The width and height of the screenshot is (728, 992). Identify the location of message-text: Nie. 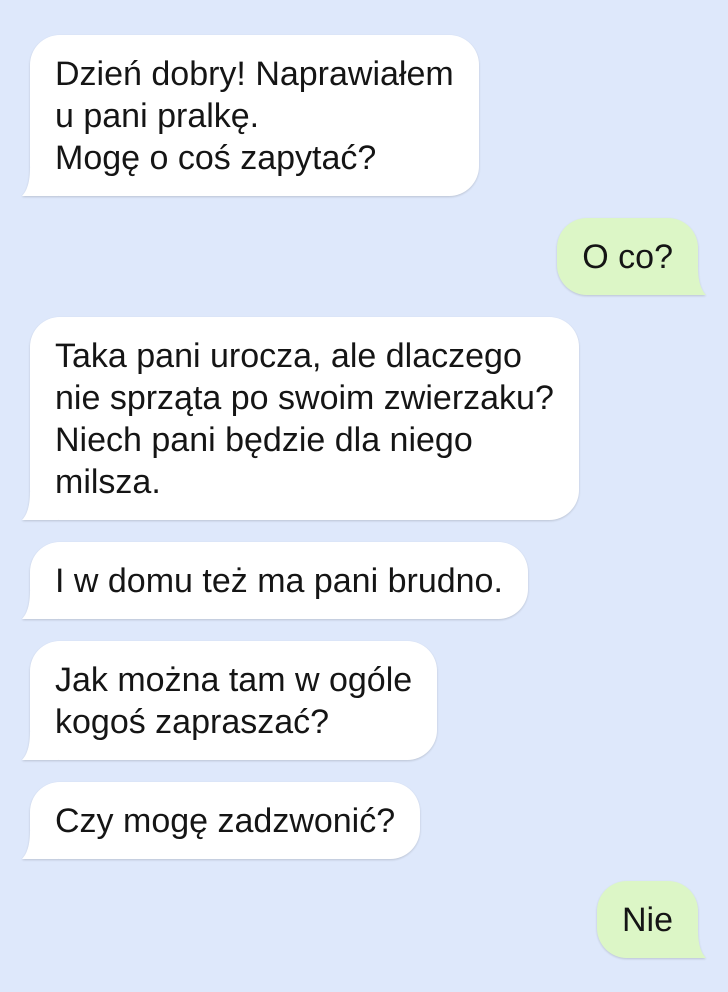
(647, 920).